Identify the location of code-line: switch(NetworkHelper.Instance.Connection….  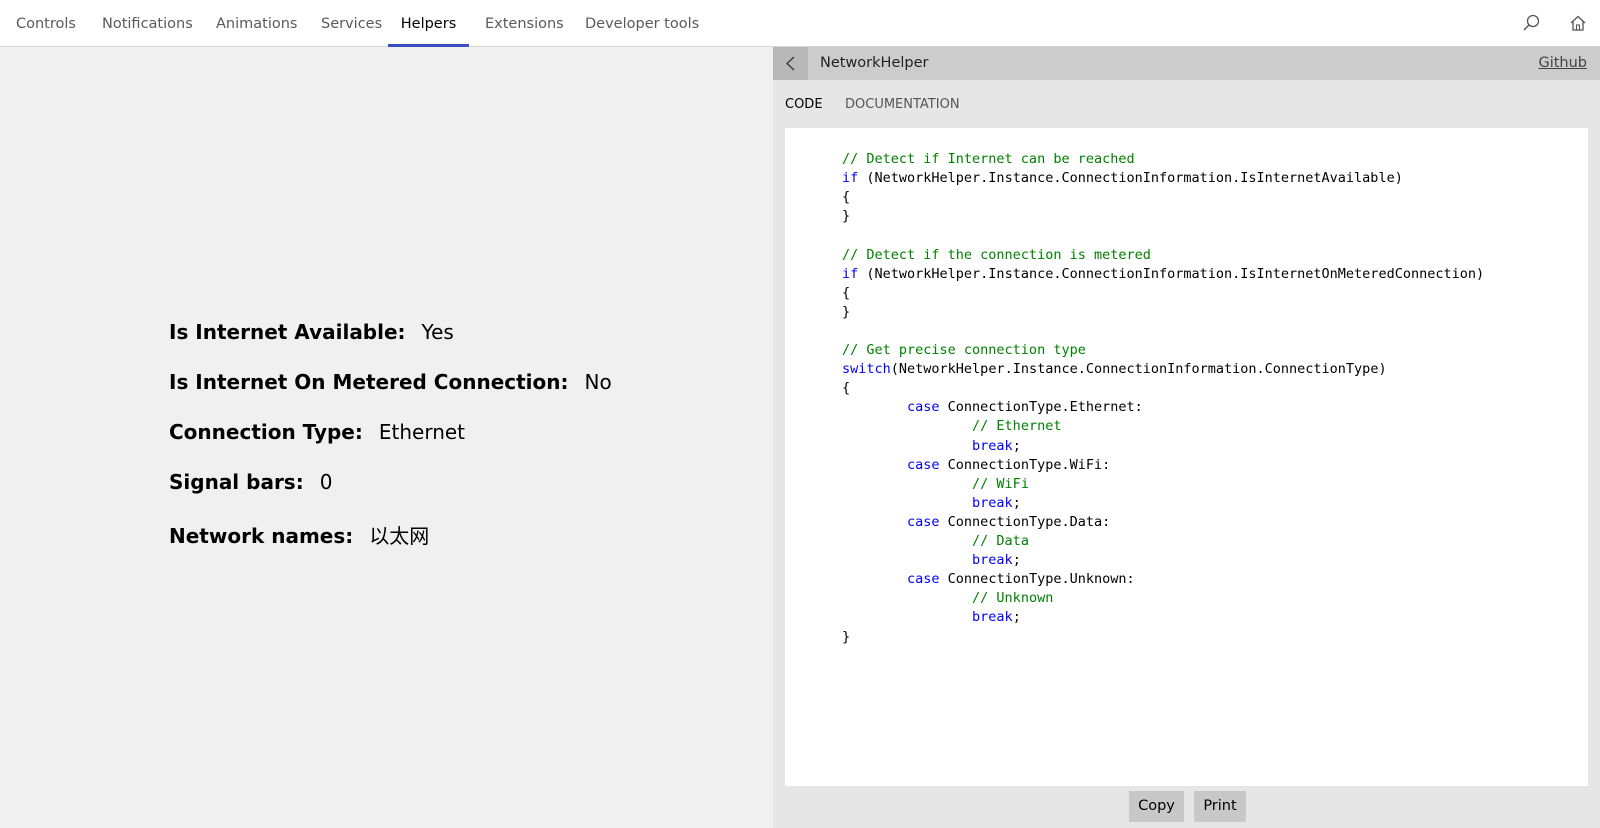
(1114, 369).